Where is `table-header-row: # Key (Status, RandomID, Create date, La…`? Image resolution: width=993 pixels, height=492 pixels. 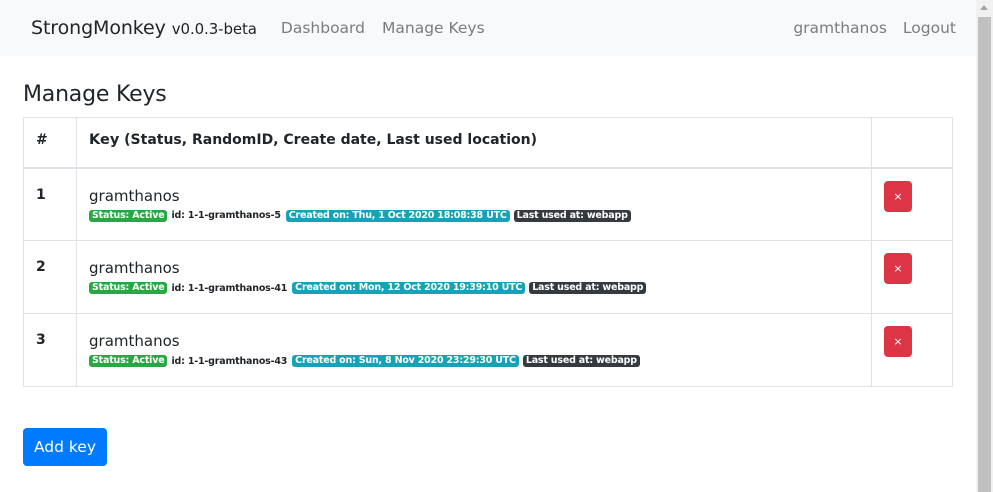 table-header-row: # Key (Status, RandomID, Create date, La… is located at coordinates (488, 143).